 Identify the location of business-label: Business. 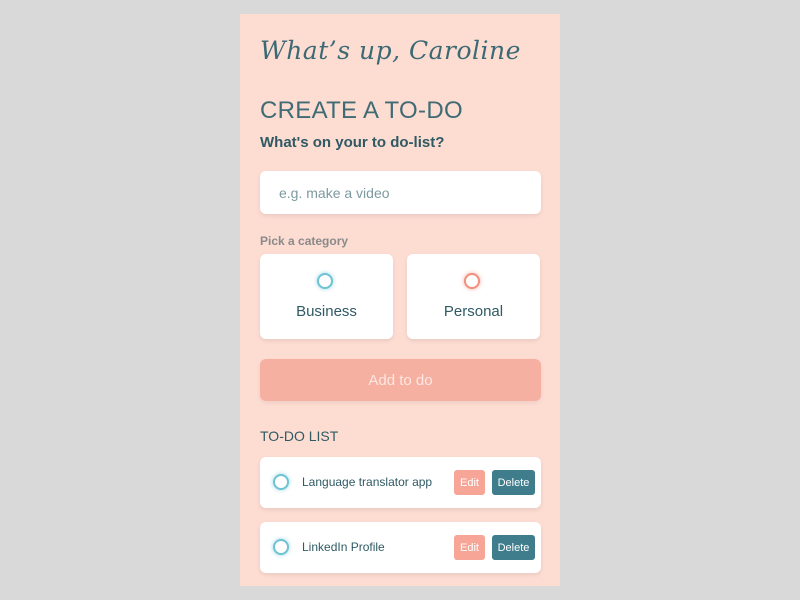
(326, 311).